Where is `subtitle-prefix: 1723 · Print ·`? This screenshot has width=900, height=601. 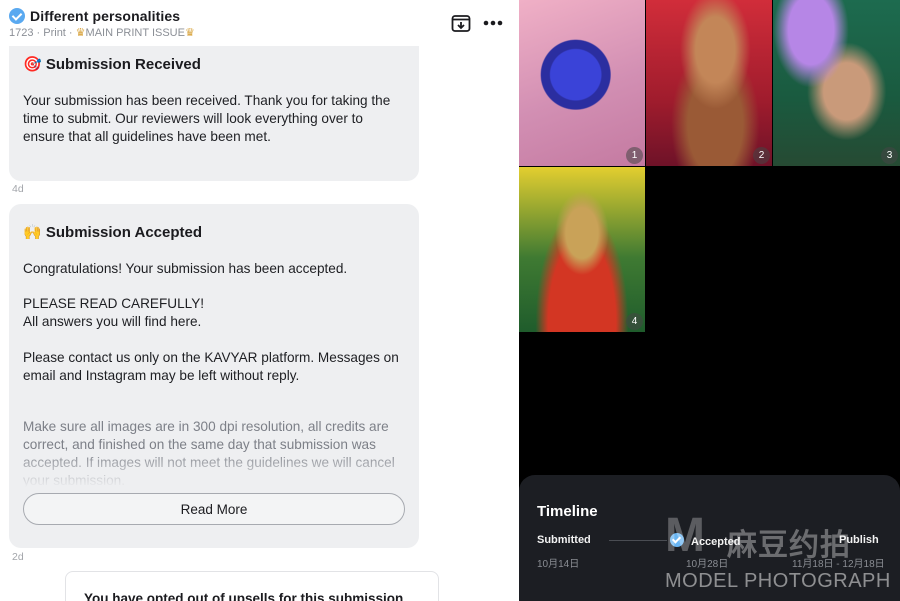 subtitle-prefix: 1723 · Print · is located at coordinates (41, 33).